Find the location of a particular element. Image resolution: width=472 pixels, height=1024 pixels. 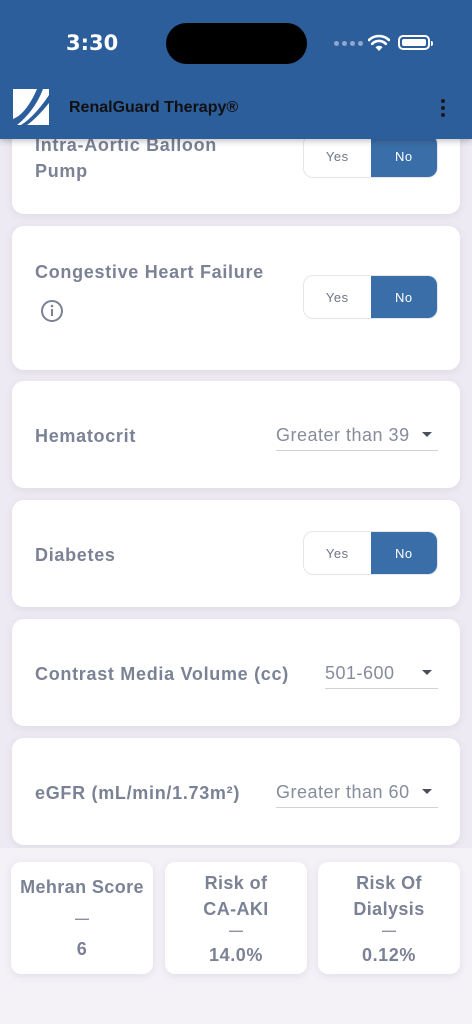

iabp-no-option: No is located at coordinates (403, 156).